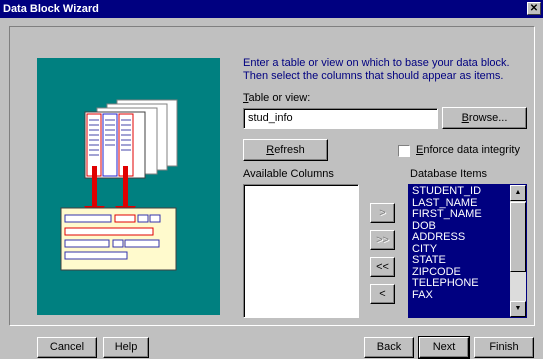 This screenshot has height=359, width=543. I want to click on enforce-rest: nforce data integrity, so click(471, 150).